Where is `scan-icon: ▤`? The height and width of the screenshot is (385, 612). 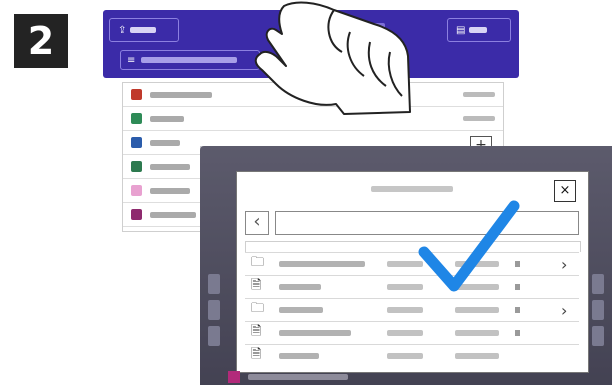 scan-icon: ▤ is located at coordinates (461, 30).